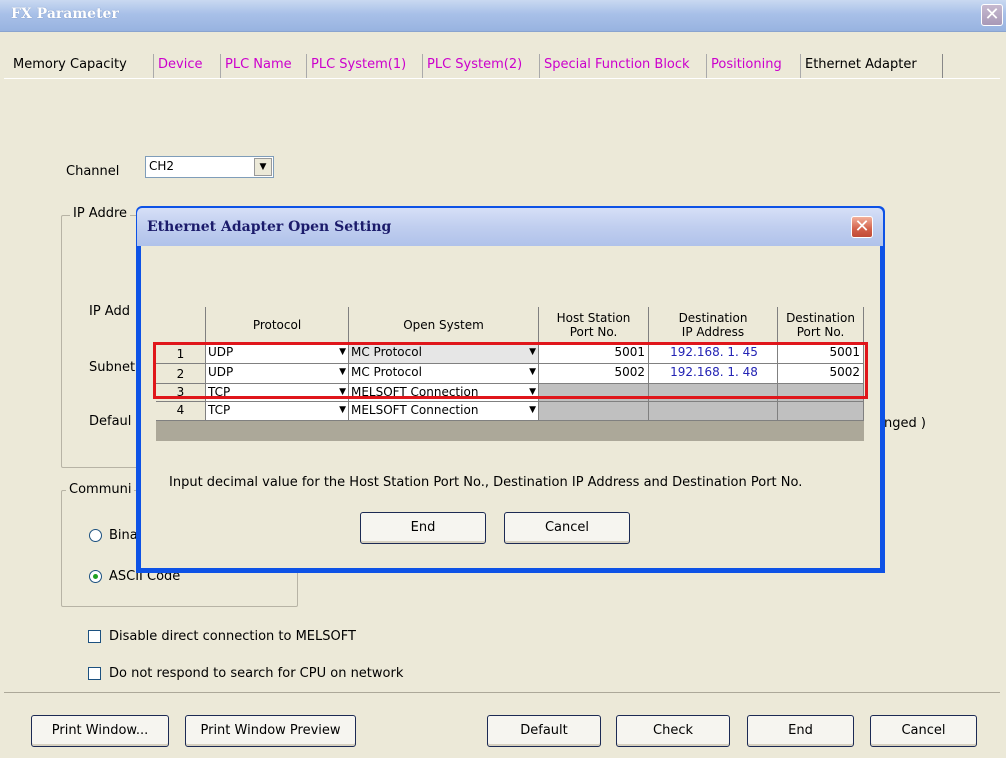 This screenshot has width=1006, height=758. I want to click on tab-ethernet-adapter: Ethernet Adapter, so click(871, 66).